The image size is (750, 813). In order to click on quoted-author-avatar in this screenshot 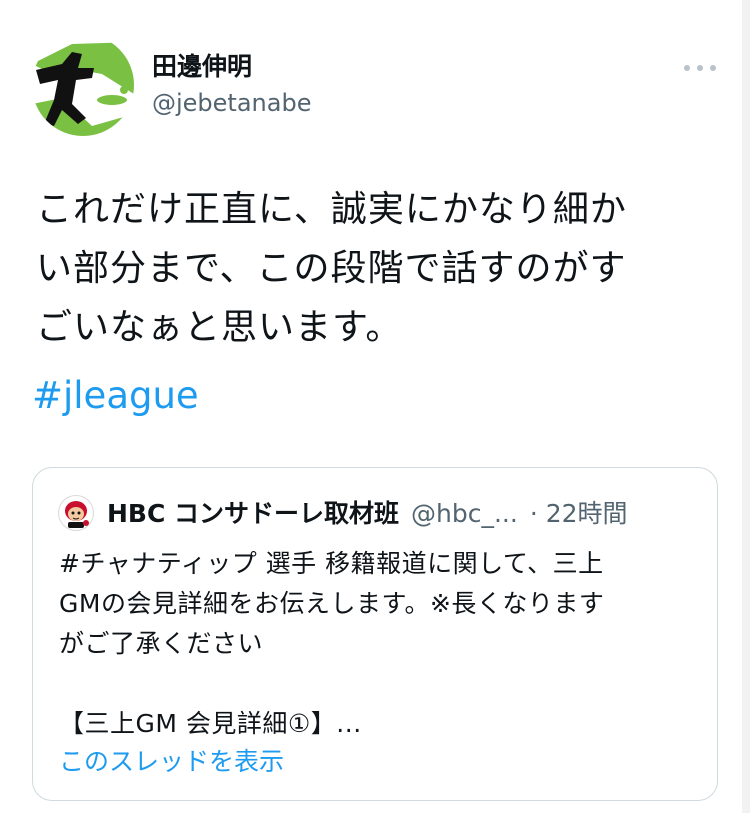, I will do `click(76, 513)`.